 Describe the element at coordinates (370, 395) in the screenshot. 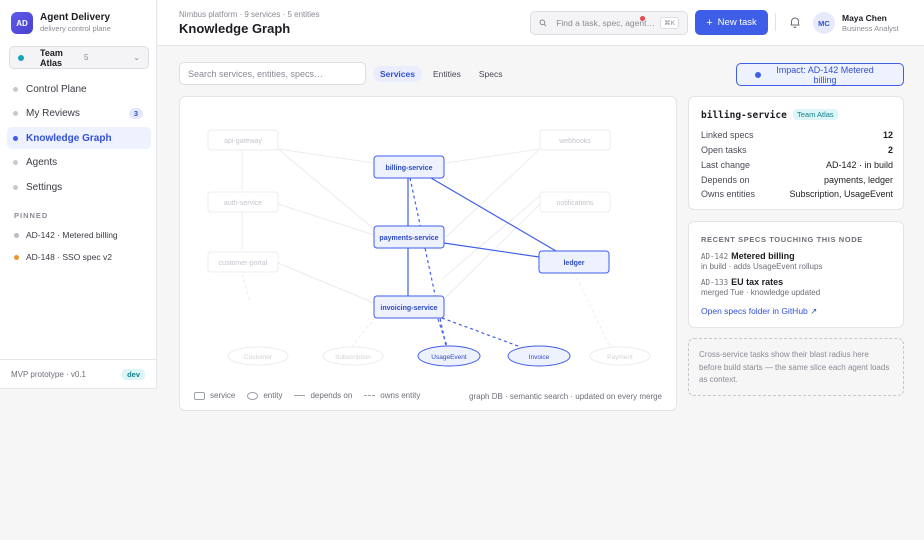

I see `legend-owns-swatch` at that location.